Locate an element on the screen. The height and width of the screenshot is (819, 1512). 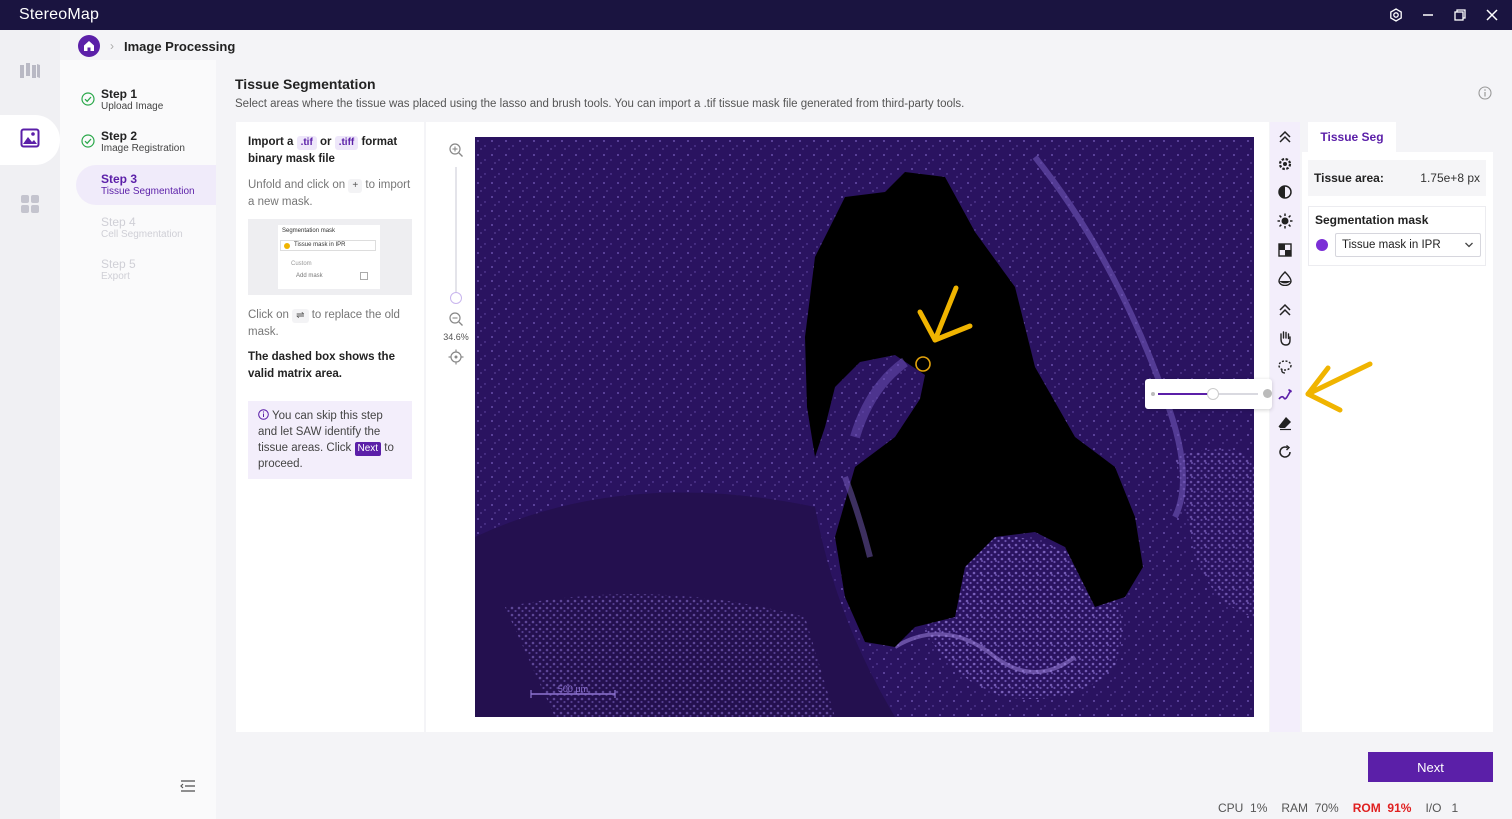
io-label: I/O is located at coordinates (1433, 808).